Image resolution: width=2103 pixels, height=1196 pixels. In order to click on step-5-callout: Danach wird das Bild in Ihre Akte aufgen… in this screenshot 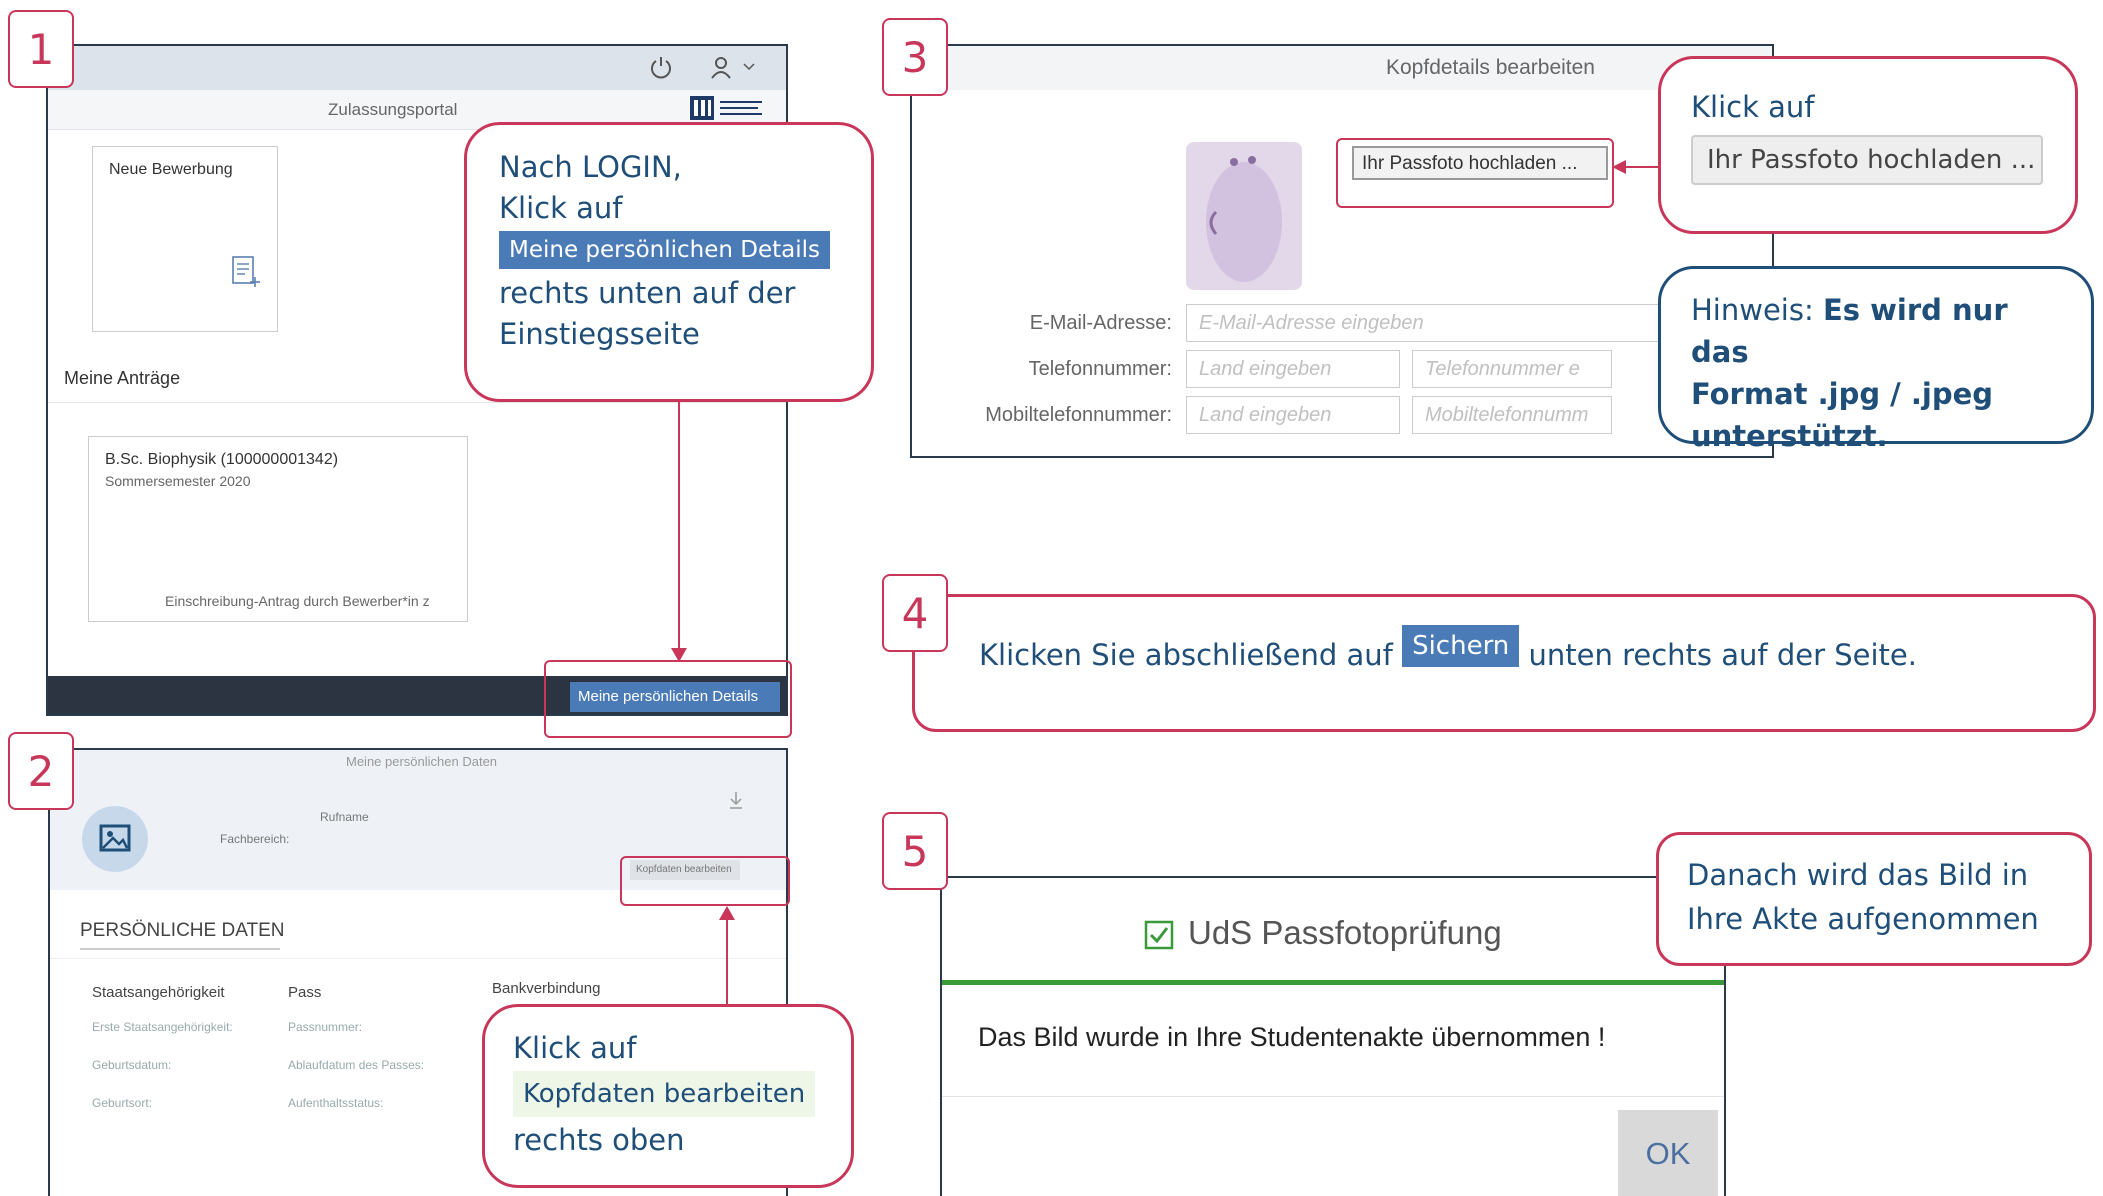, I will do `click(1874, 899)`.